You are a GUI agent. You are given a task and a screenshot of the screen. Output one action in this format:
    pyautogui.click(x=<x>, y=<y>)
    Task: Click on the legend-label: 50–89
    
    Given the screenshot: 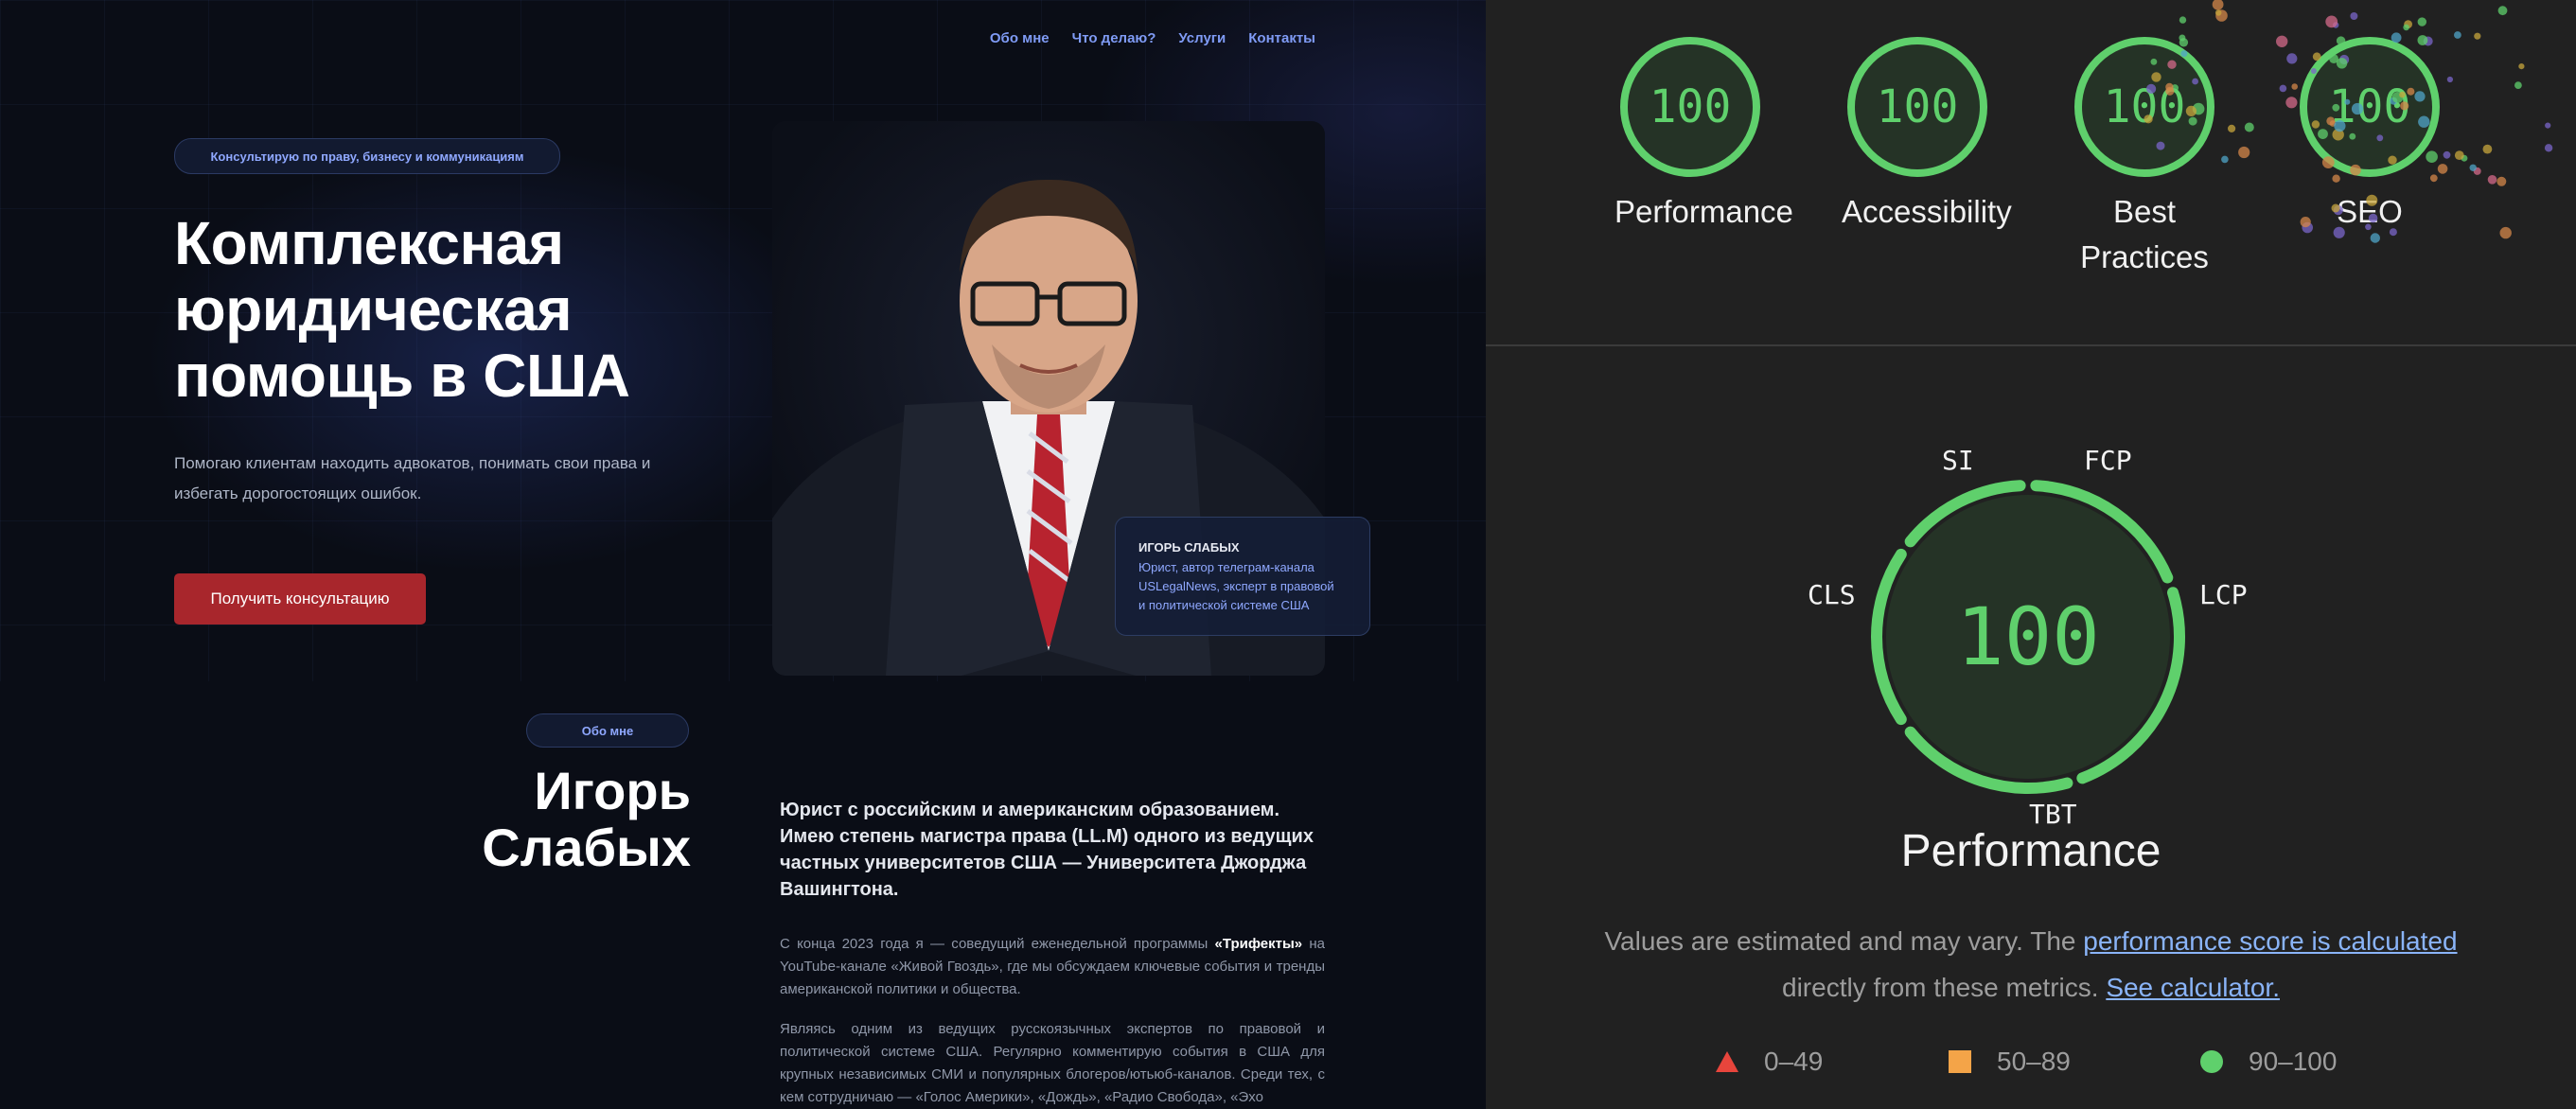 What is the action you would take?
    pyautogui.click(x=2034, y=1061)
    